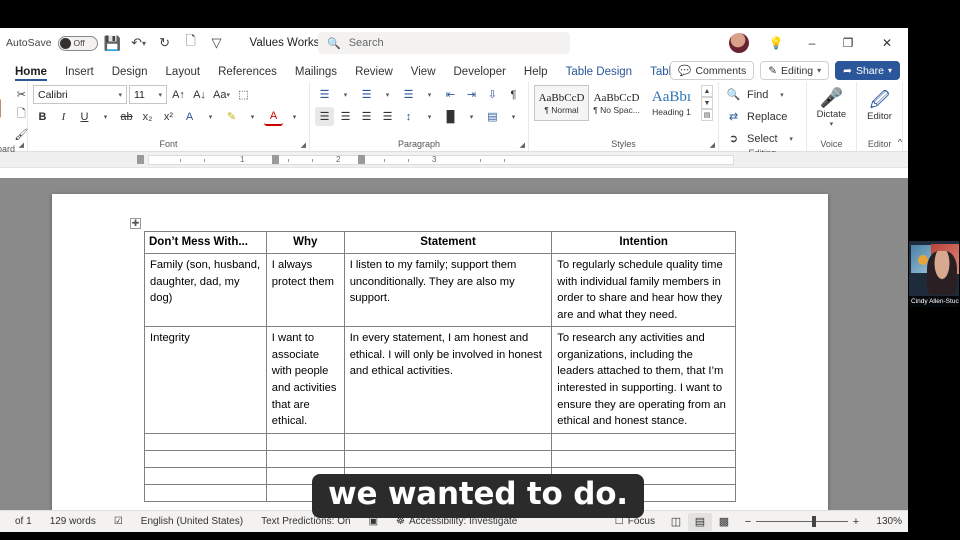 The height and width of the screenshot is (540, 960). What do you see at coordinates (599, 73) in the screenshot?
I see `tab-table-design: Table Design` at bounding box center [599, 73].